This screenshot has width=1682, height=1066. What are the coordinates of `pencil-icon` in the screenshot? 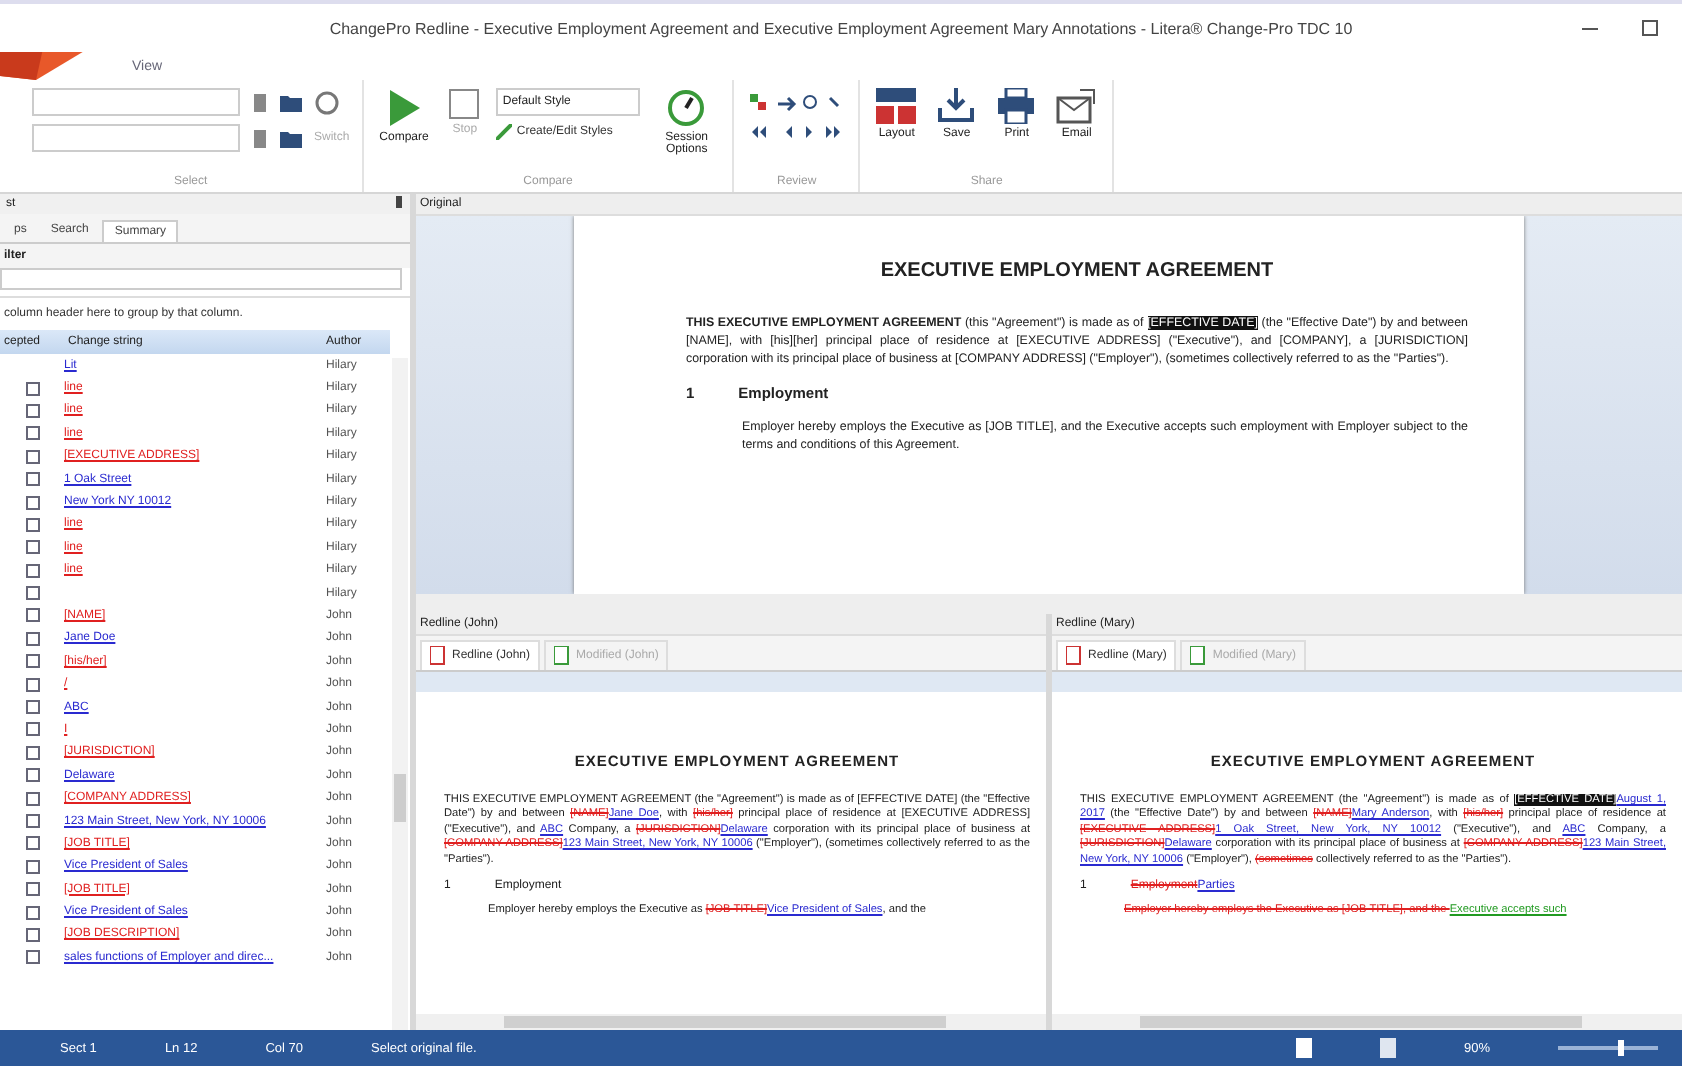 It's located at (504, 132).